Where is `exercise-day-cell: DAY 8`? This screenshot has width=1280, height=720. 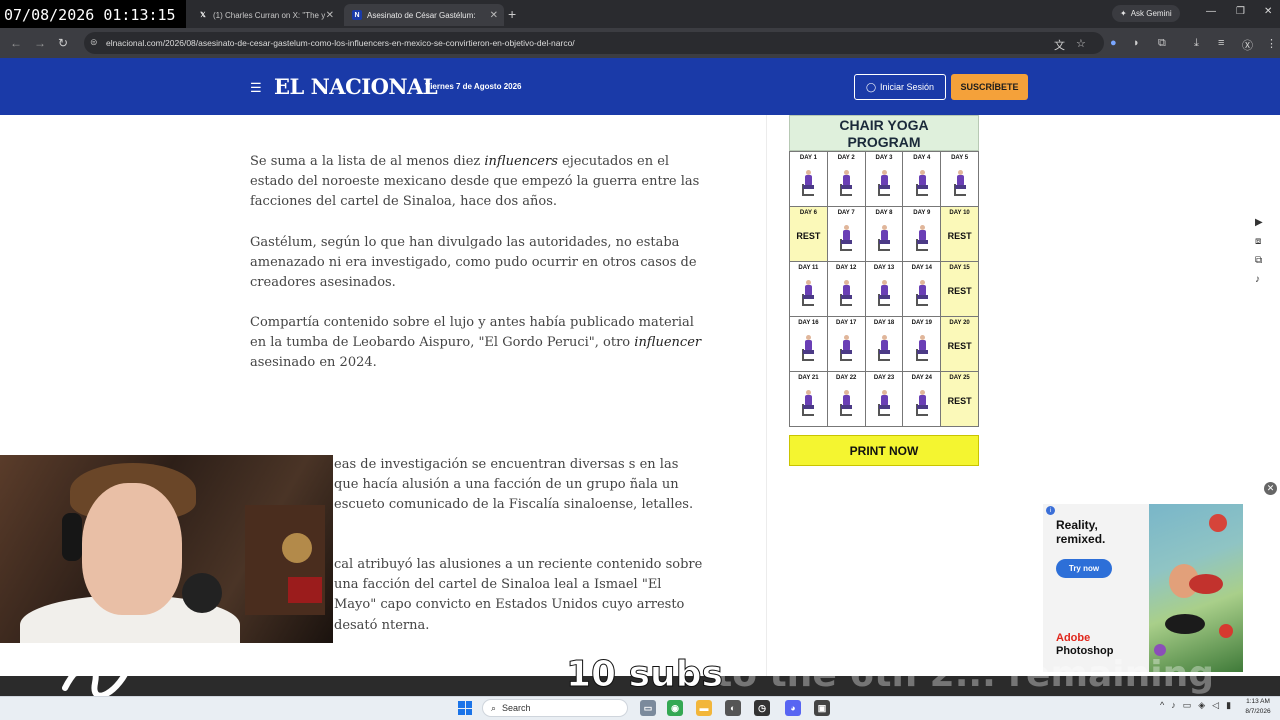
exercise-day-cell: DAY 8 is located at coordinates (884, 234).